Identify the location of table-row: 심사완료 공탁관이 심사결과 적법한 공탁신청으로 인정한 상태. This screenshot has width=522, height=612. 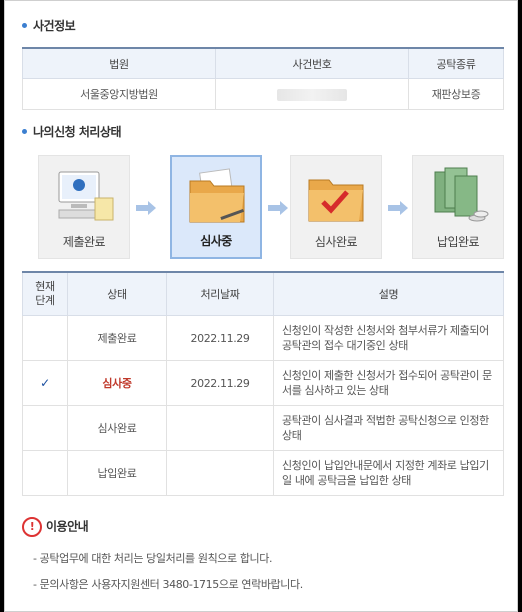
(263, 428).